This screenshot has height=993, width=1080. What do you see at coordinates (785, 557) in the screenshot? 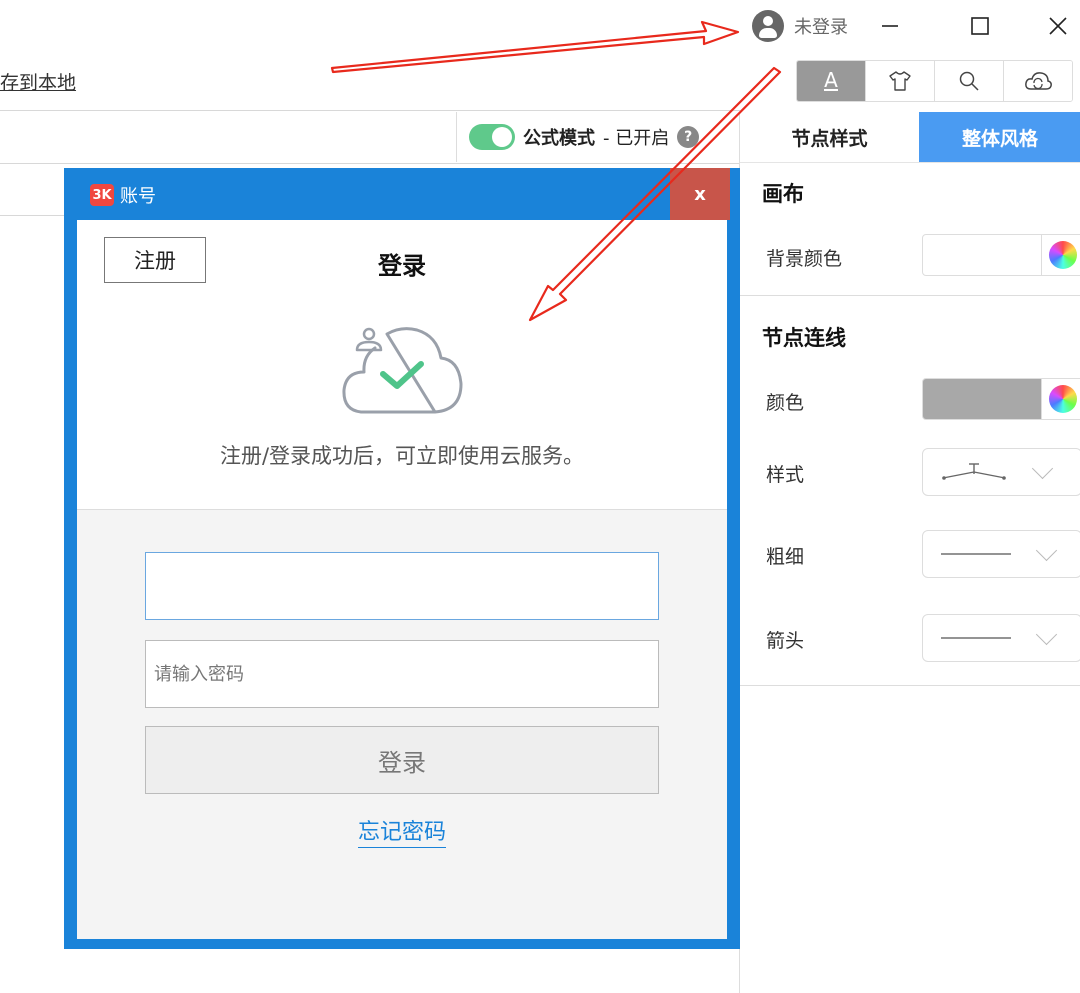
I see `line-thickness-label: 粗细` at bounding box center [785, 557].